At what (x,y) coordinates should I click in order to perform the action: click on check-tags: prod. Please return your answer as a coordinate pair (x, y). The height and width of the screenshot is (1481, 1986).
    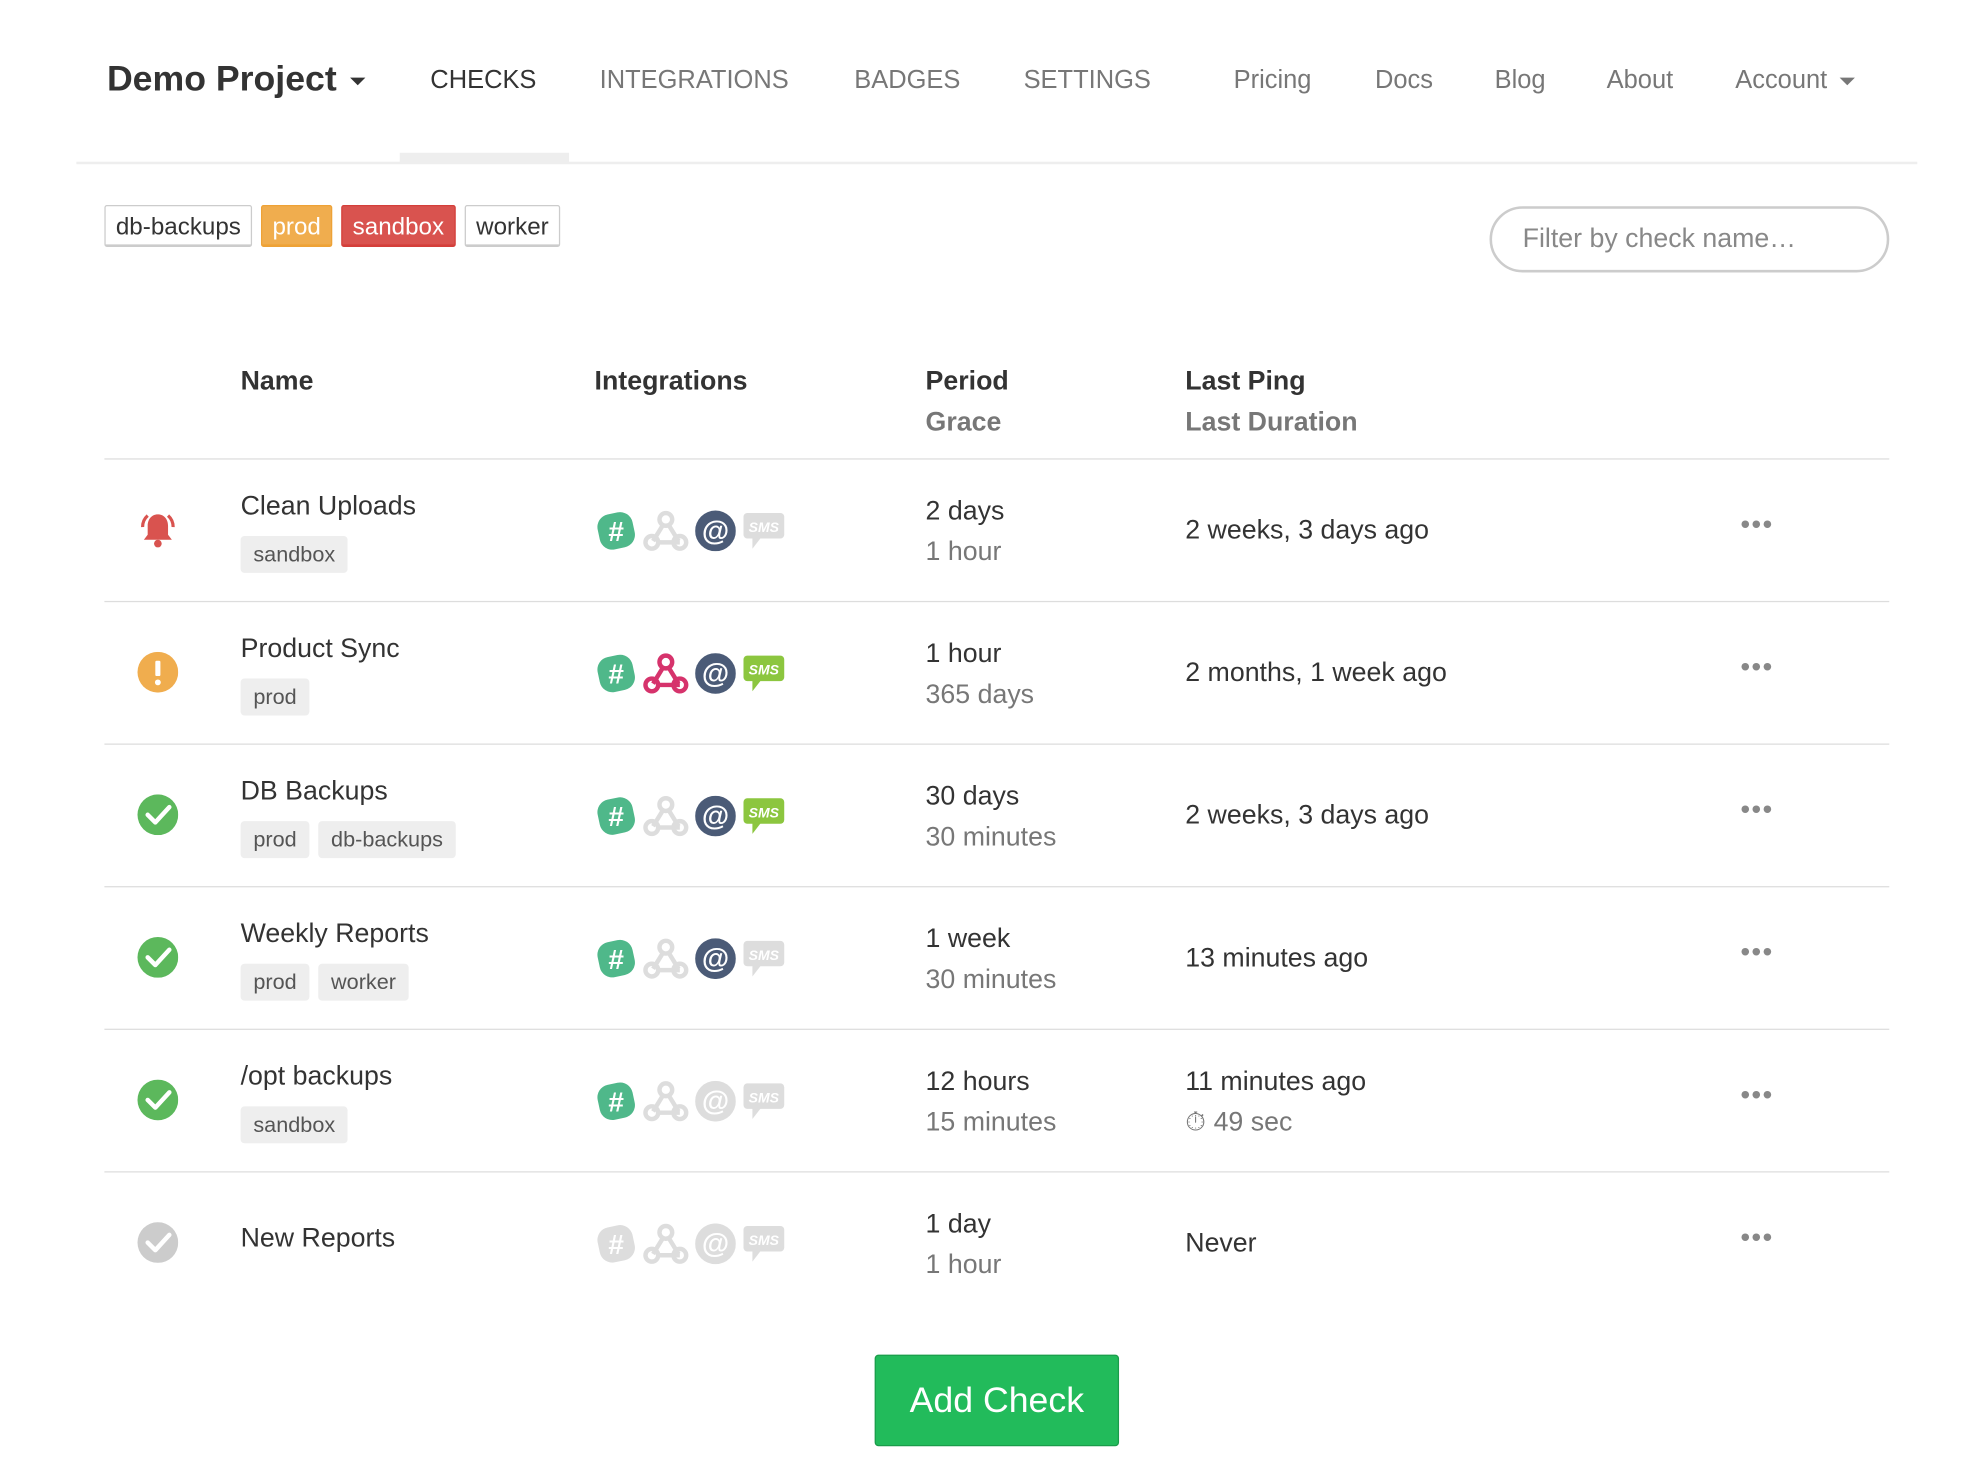
    Looking at the image, I should click on (275, 697).